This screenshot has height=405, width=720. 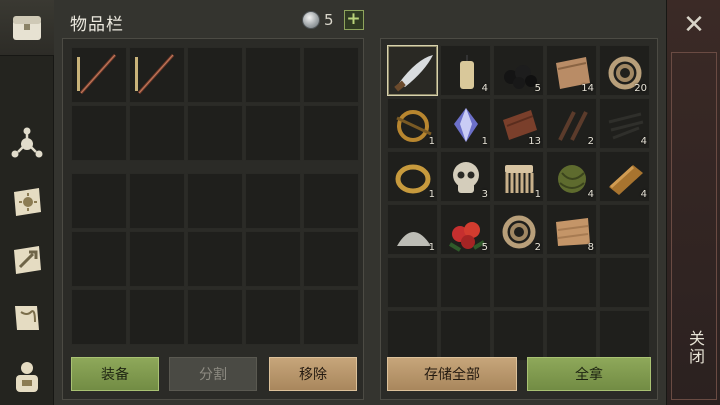 I want to click on currency-display: 5 +, so click(x=333, y=20).